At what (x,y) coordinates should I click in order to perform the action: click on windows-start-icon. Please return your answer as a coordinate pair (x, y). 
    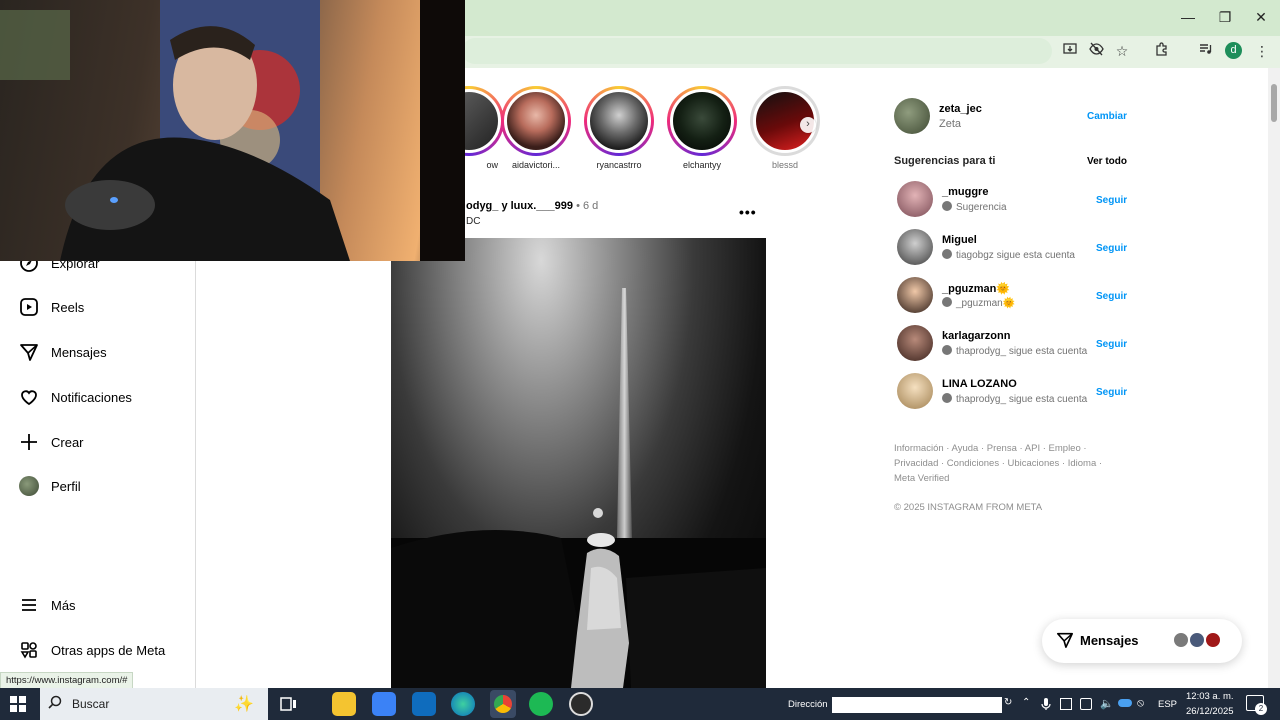
    Looking at the image, I should click on (18, 706).